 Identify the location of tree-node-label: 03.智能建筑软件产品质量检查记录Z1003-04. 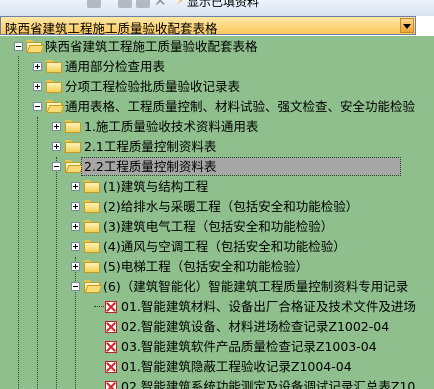
(249, 346).